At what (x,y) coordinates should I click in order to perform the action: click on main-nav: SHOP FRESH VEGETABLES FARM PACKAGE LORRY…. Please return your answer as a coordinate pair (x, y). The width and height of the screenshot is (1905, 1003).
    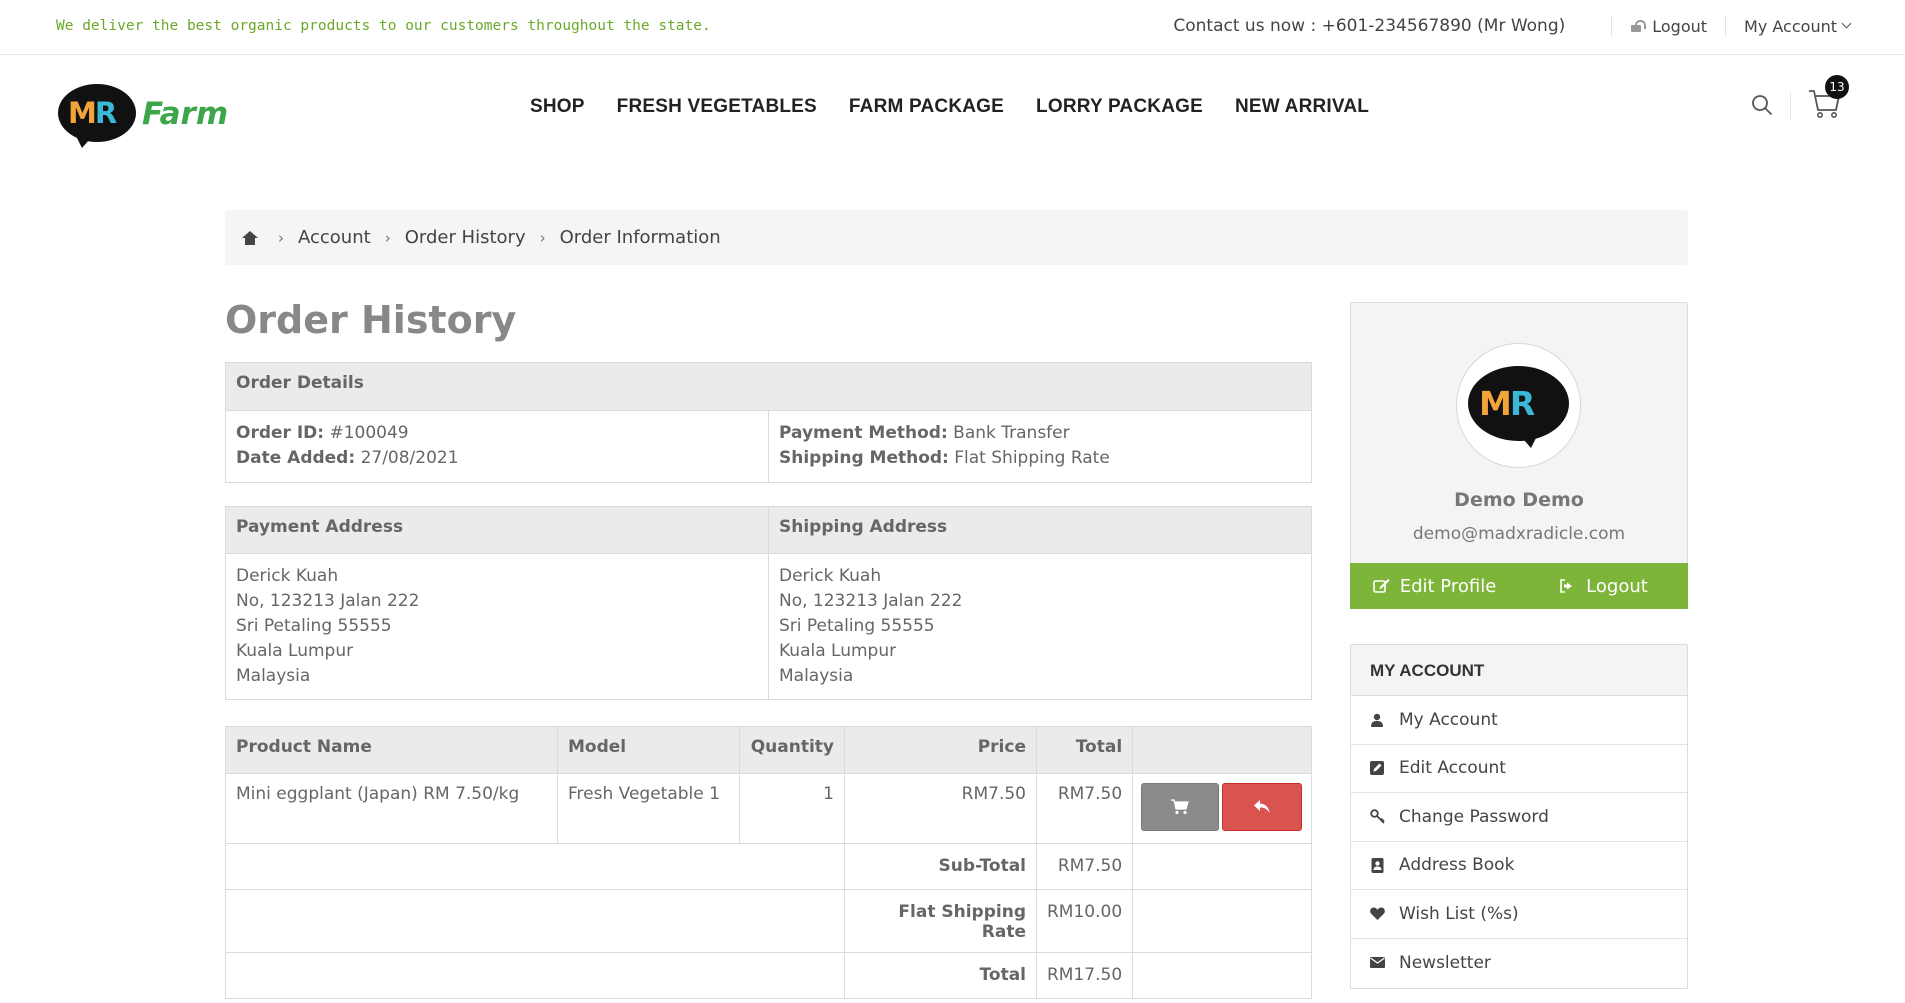
    Looking at the image, I should click on (965, 107).